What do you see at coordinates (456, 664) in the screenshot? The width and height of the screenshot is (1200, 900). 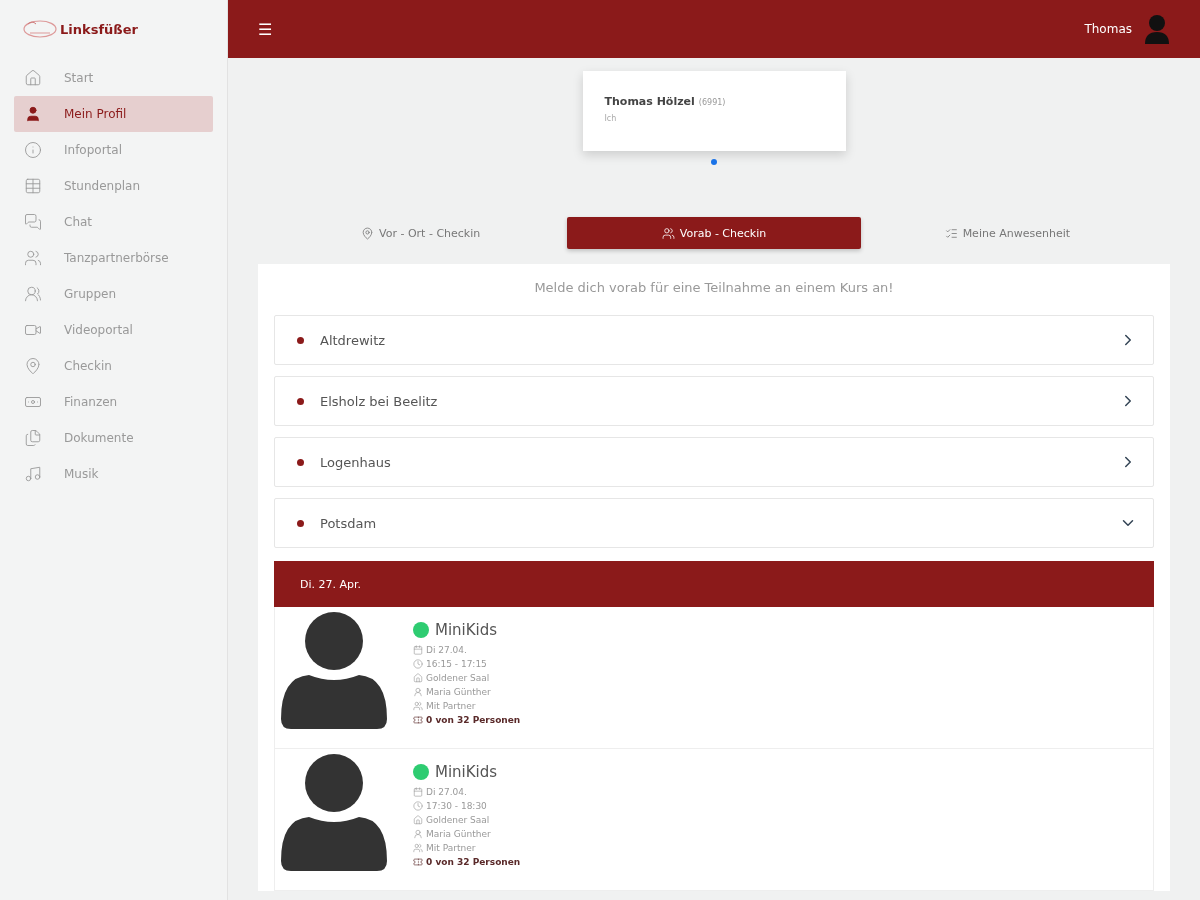 I see `course-detail: 16:15 - 17:15` at bounding box center [456, 664].